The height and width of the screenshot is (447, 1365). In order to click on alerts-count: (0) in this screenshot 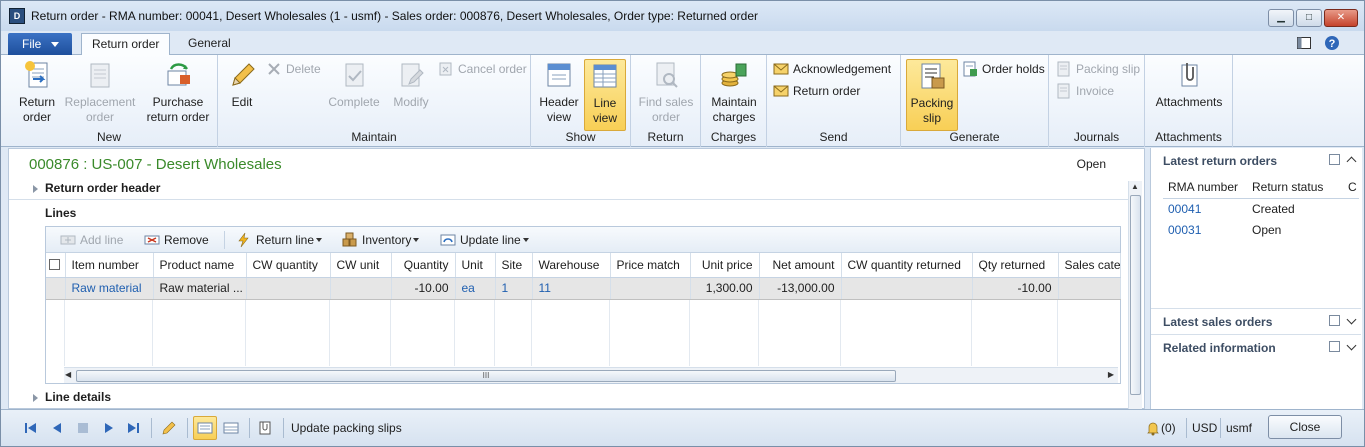, I will do `click(1168, 428)`.